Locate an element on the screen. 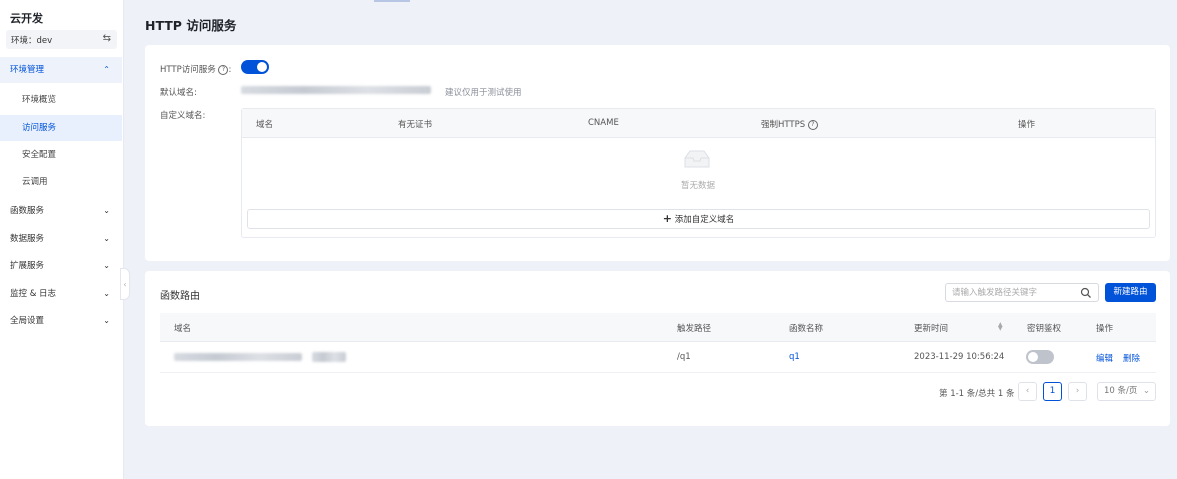 The width and height of the screenshot is (1177, 479). empty-text: 暂无数据 is located at coordinates (698, 186).